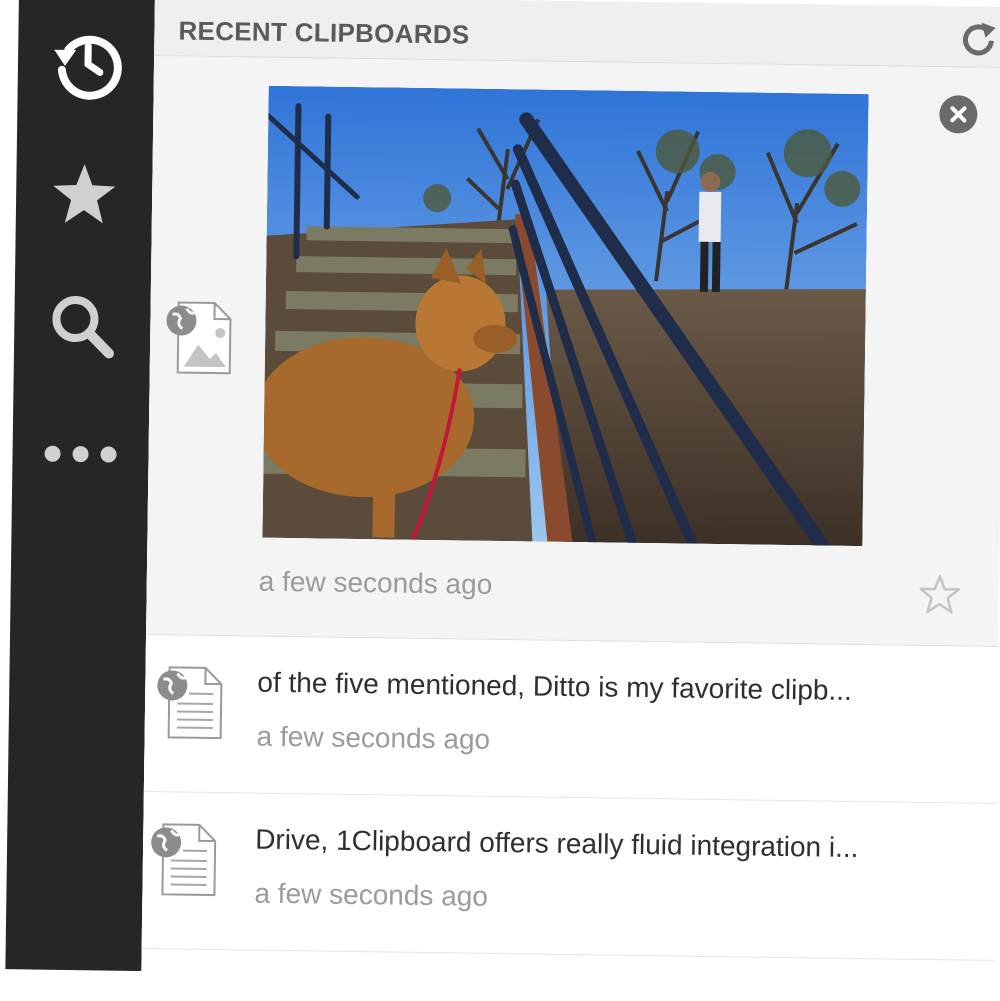 Image resolution: width=1000 pixels, height=1001 pixels. I want to click on sidebar-item-more, so click(80, 454).